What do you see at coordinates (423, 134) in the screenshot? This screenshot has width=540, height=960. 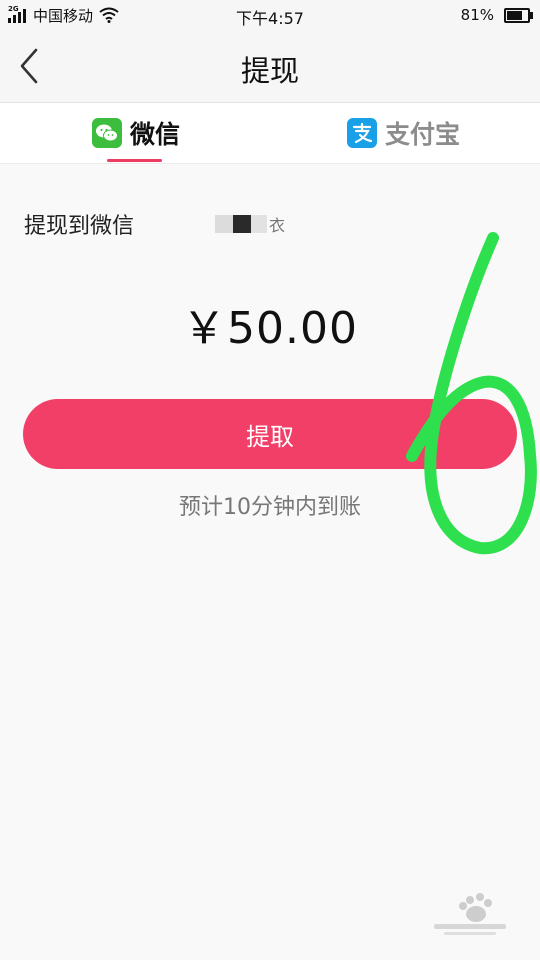 I see `tab-alipay-label: 支付宝` at bounding box center [423, 134].